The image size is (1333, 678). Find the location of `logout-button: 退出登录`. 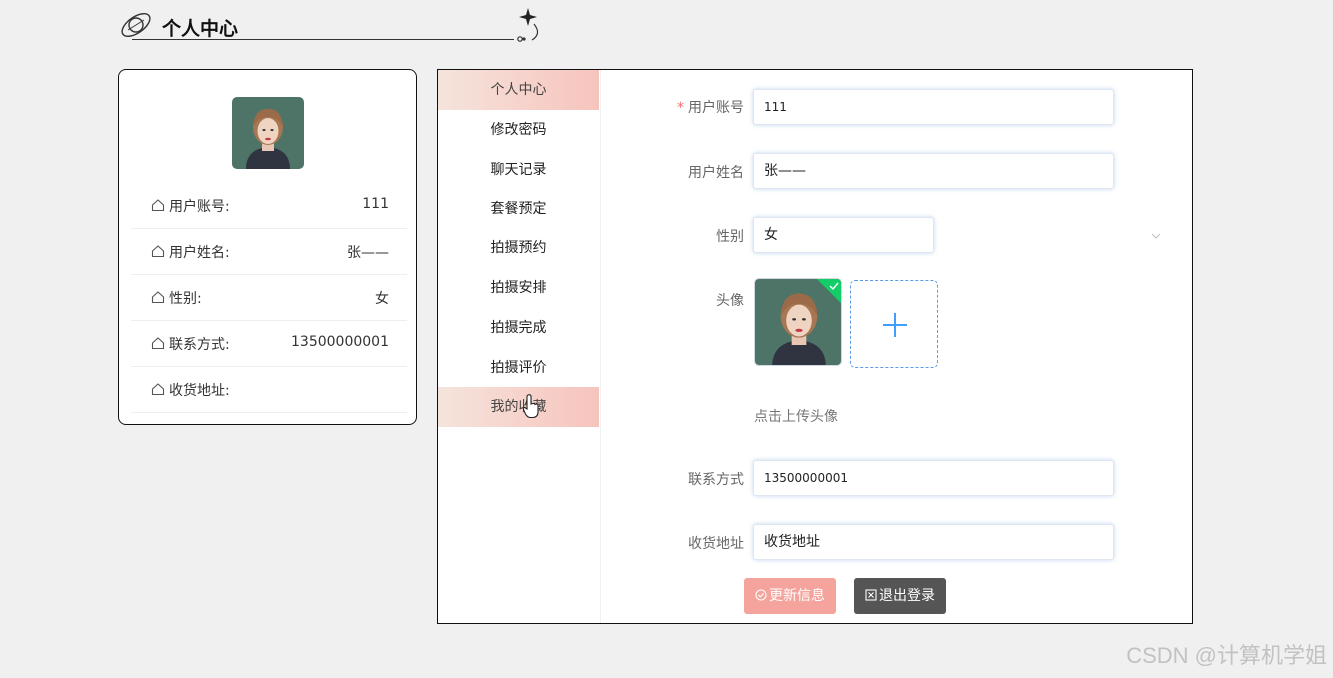

logout-button: 退出登录 is located at coordinates (900, 596).